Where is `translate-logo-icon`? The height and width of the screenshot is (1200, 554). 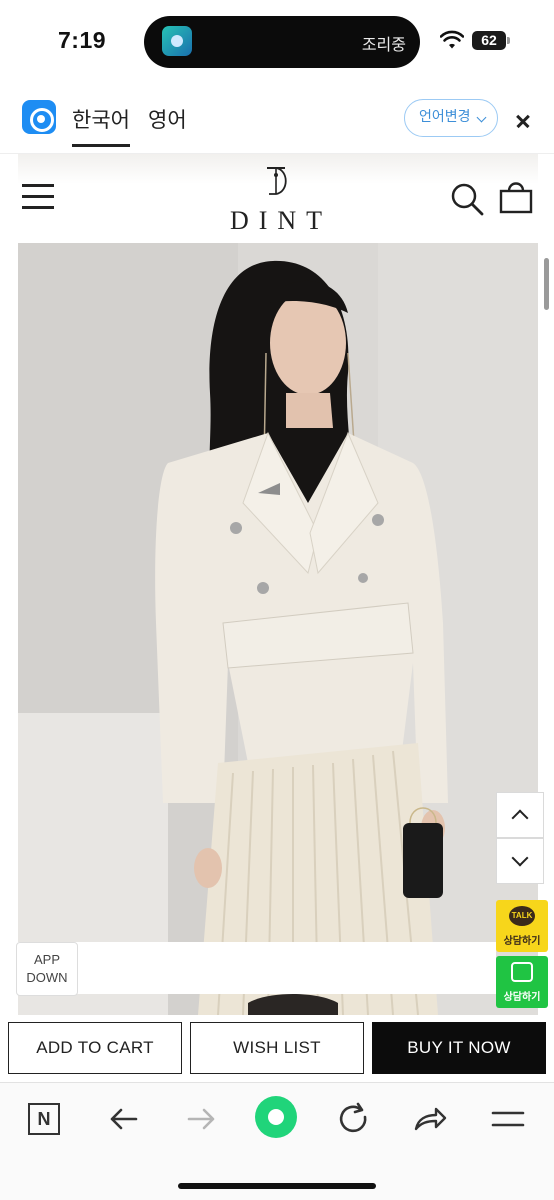 translate-logo-icon is located at coordinates (39, 117).